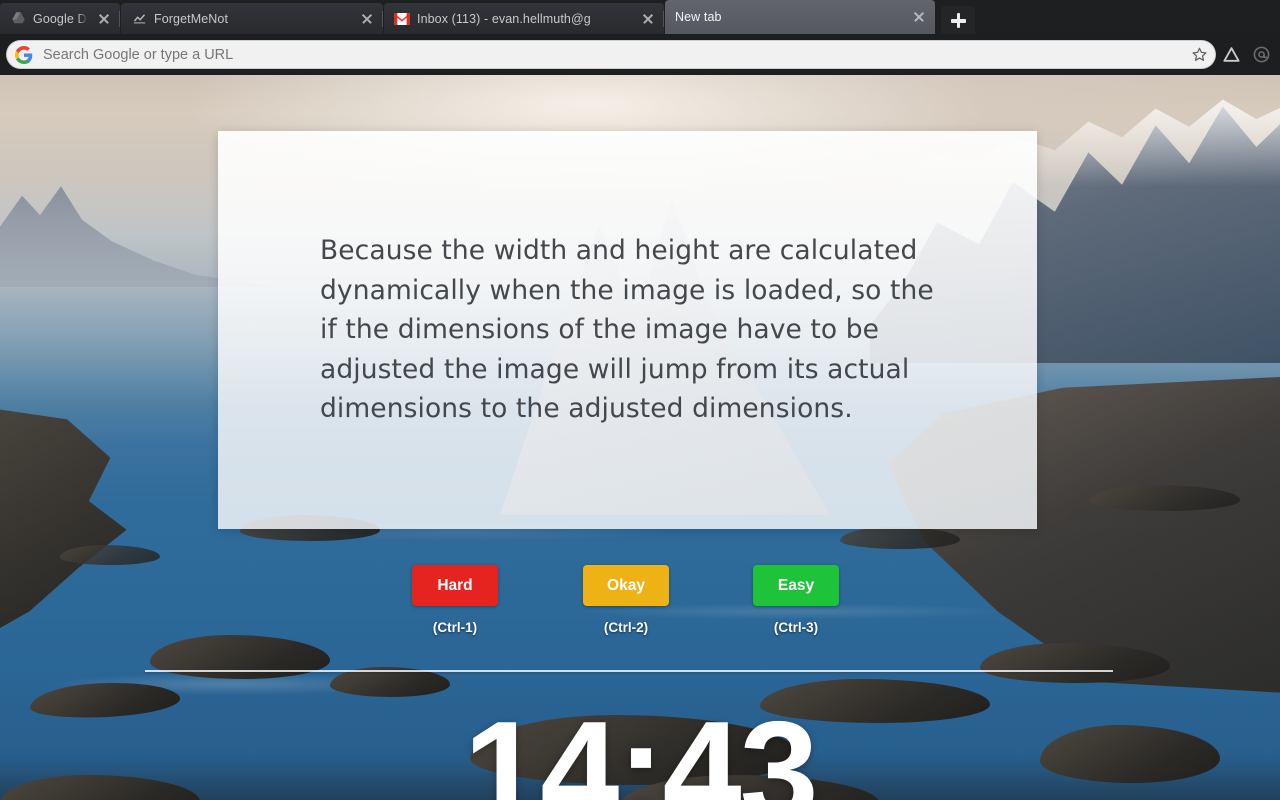 This screenshot has height=800, width=1280. Describe the element at coordinates (1199, 55) in the screenshot. I see `star-icon` at that location.